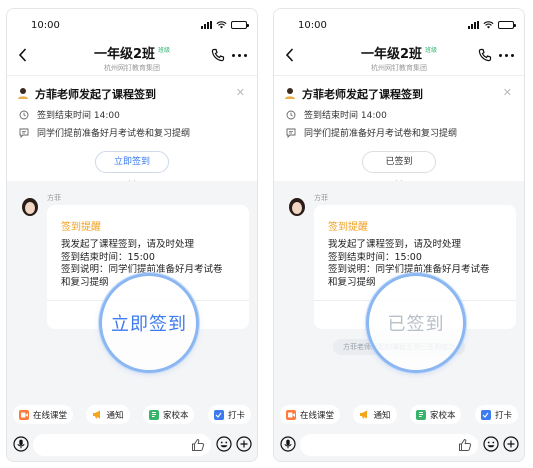 This screenshot has height=468, width=533. Describe the element at coordinates (149, 323) in the screenshot. I see `magnified-checkin-button: 立即签到` at that location.